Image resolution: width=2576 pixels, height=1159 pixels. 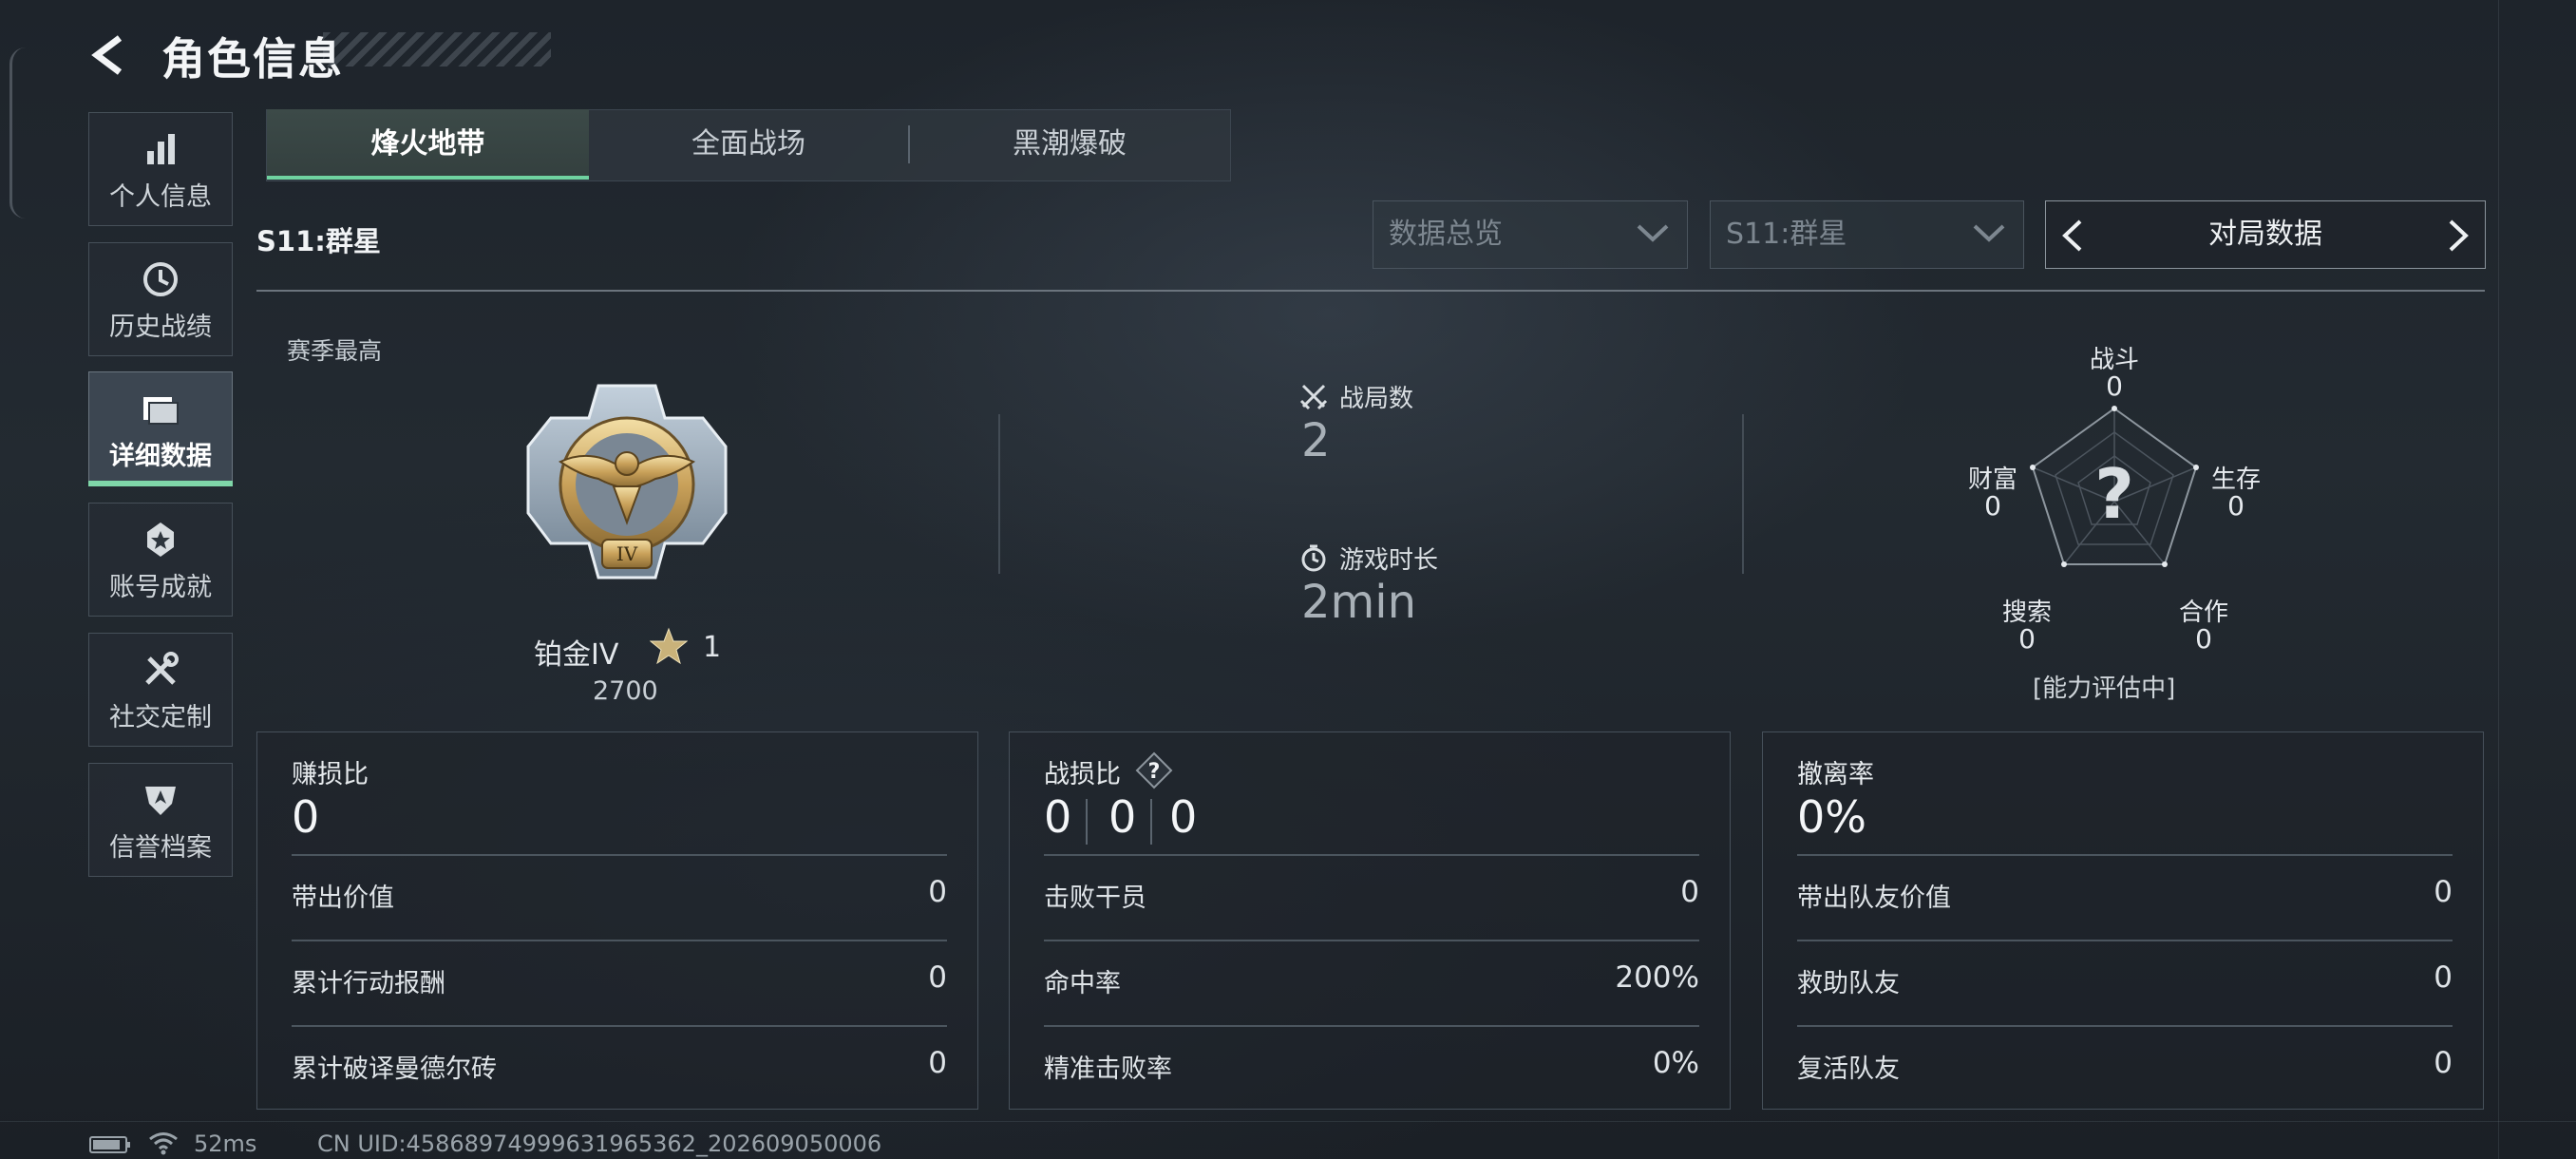 I want to click on season-dropdown: S11:群星, so click(x=1867, y=234).